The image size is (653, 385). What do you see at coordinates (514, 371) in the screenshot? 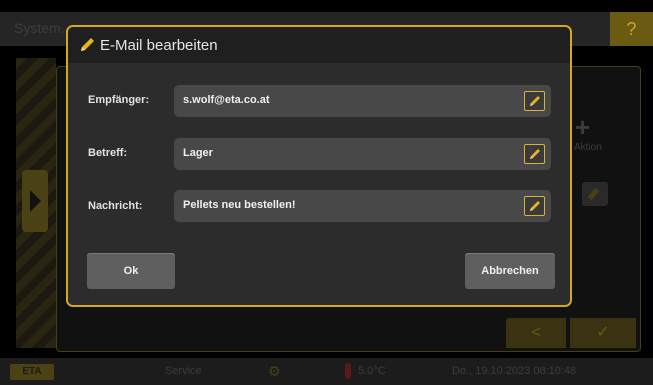
I see `date-time: Do., 19.10.2023 08:10:48` at bounding box center [514, 371].